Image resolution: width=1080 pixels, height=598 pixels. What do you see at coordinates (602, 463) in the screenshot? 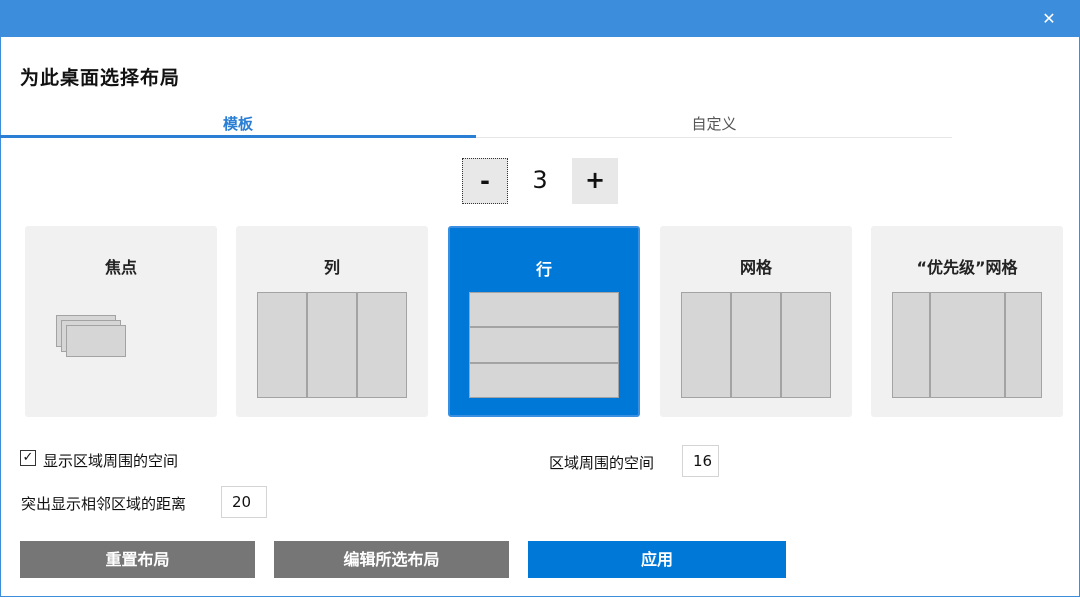
I see `space-around-label: 区域周围的空间` at bounding box center [602, 463].